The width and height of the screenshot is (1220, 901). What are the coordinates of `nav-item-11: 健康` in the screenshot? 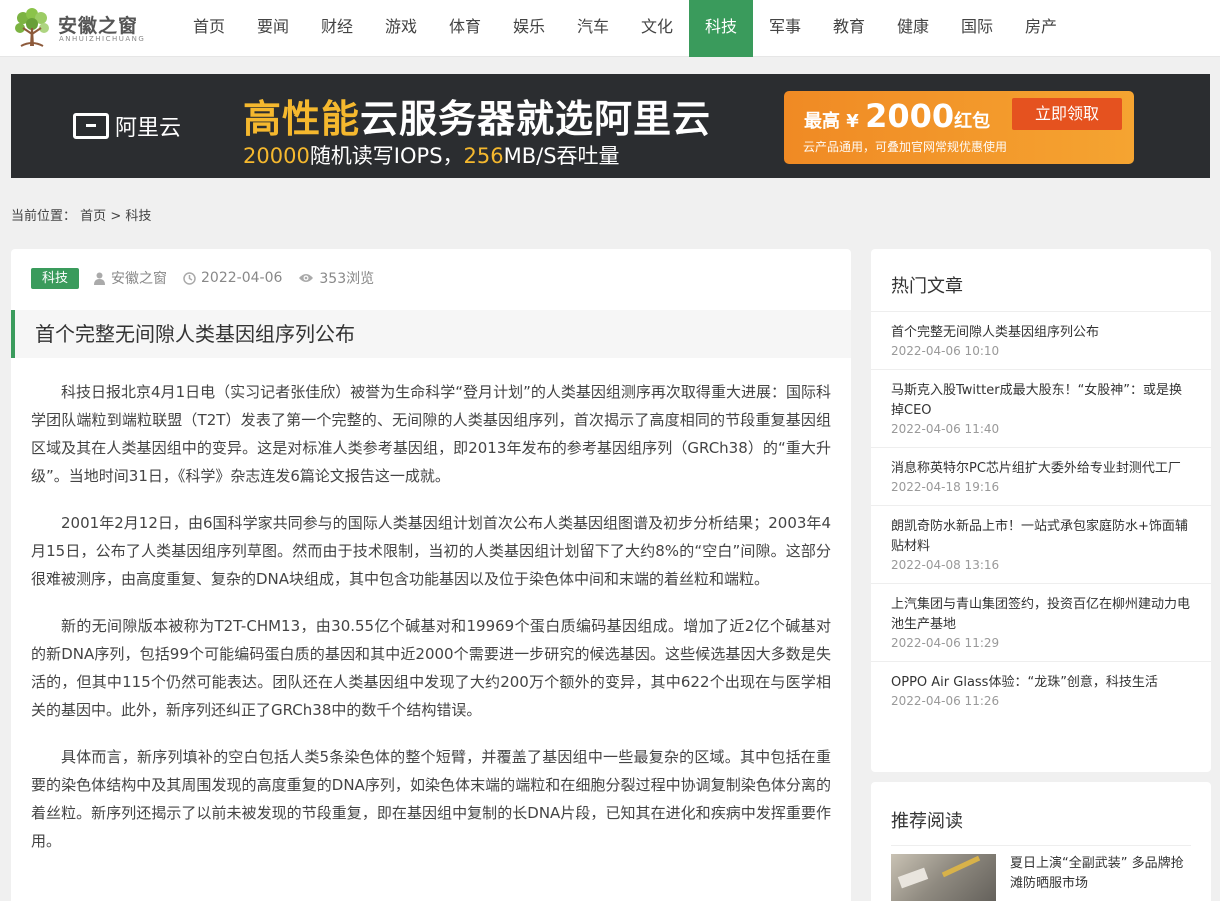 It's located at (913, 28).